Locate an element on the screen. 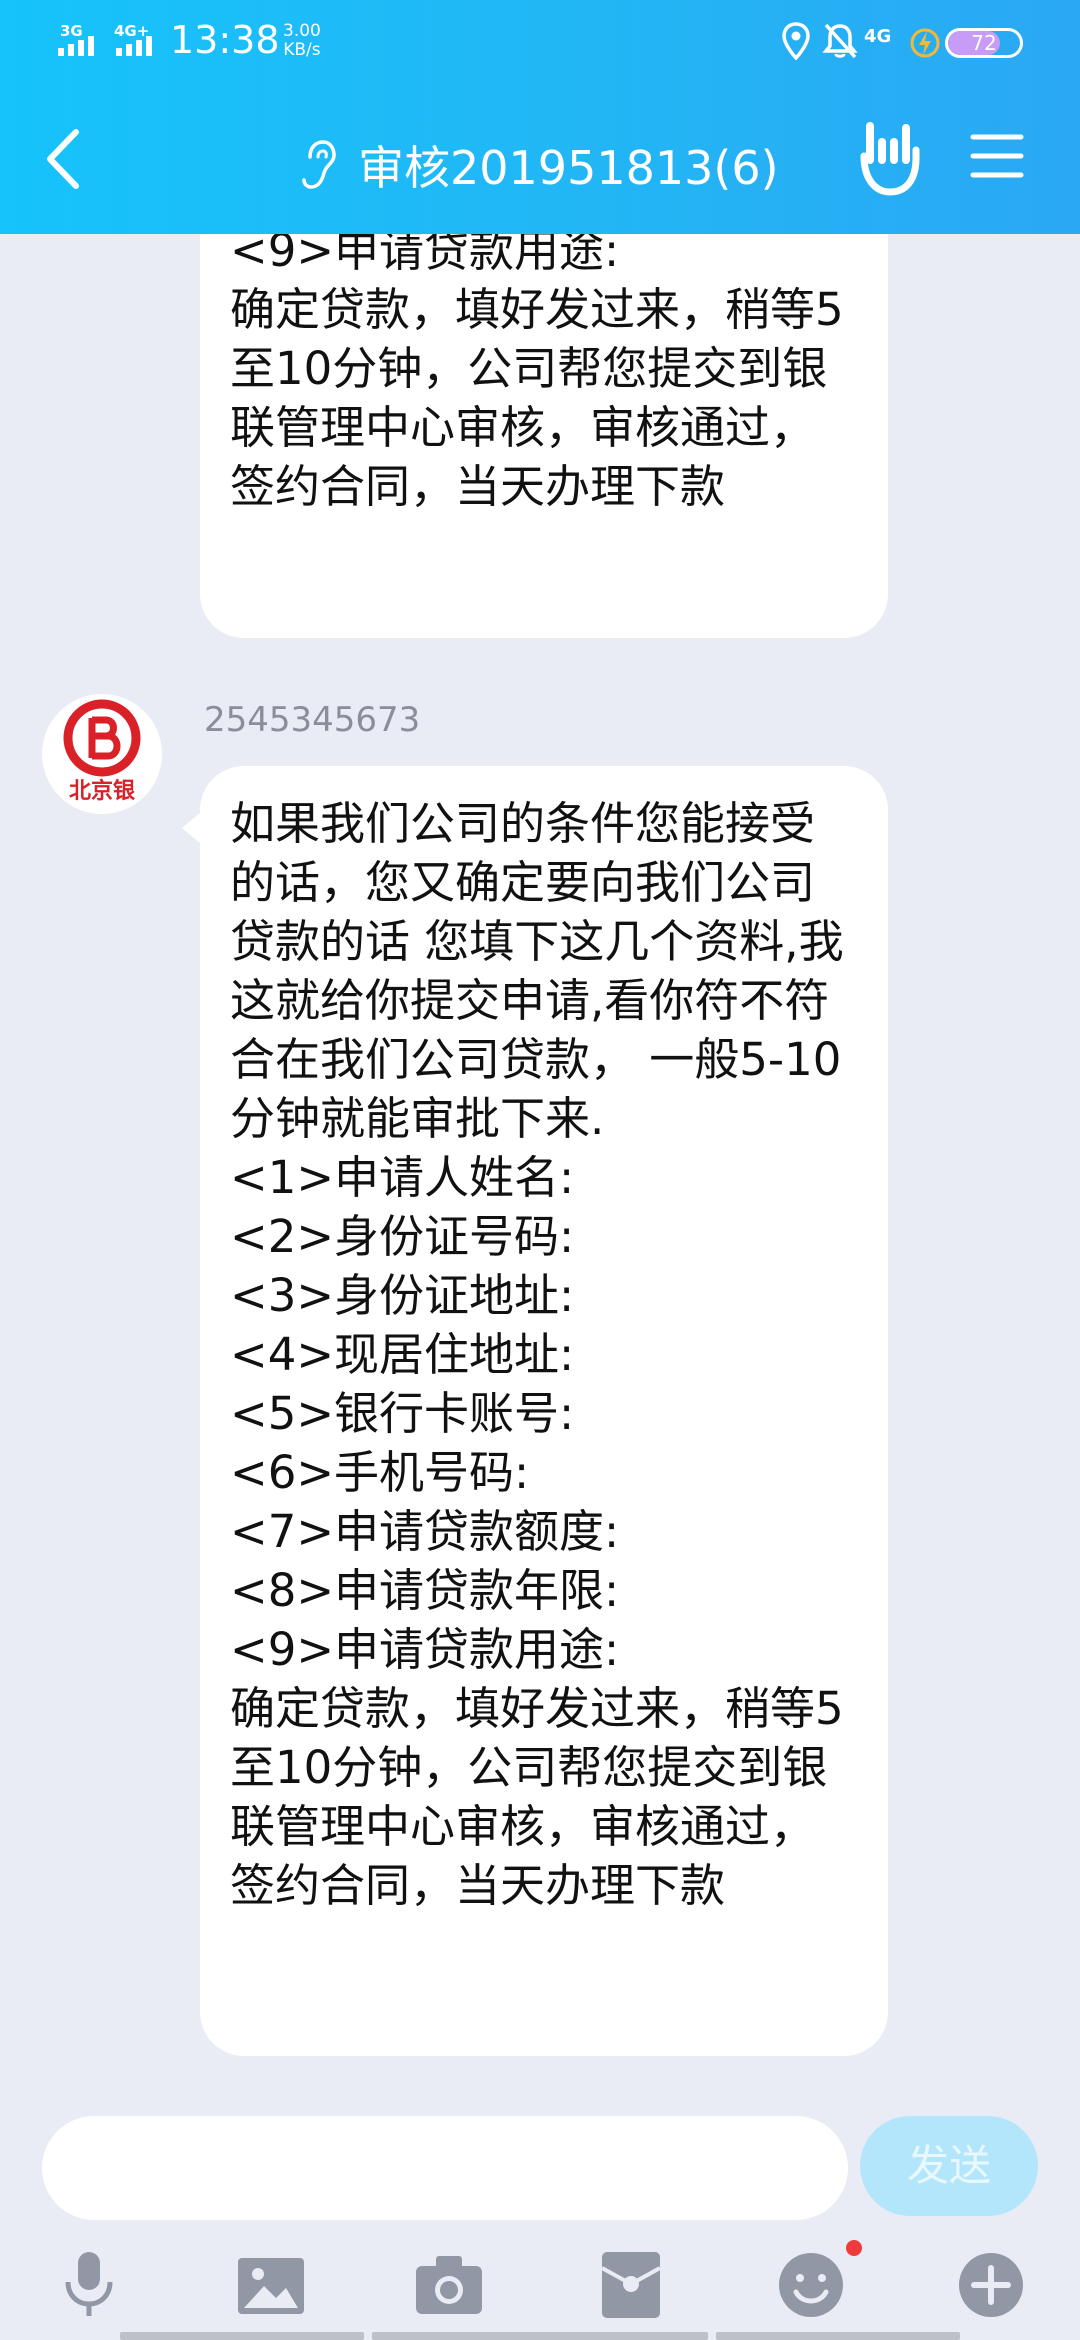 The height and width of the screenshot is (2340, 1080). earpiece-icon is located at coordinates (319, 164).